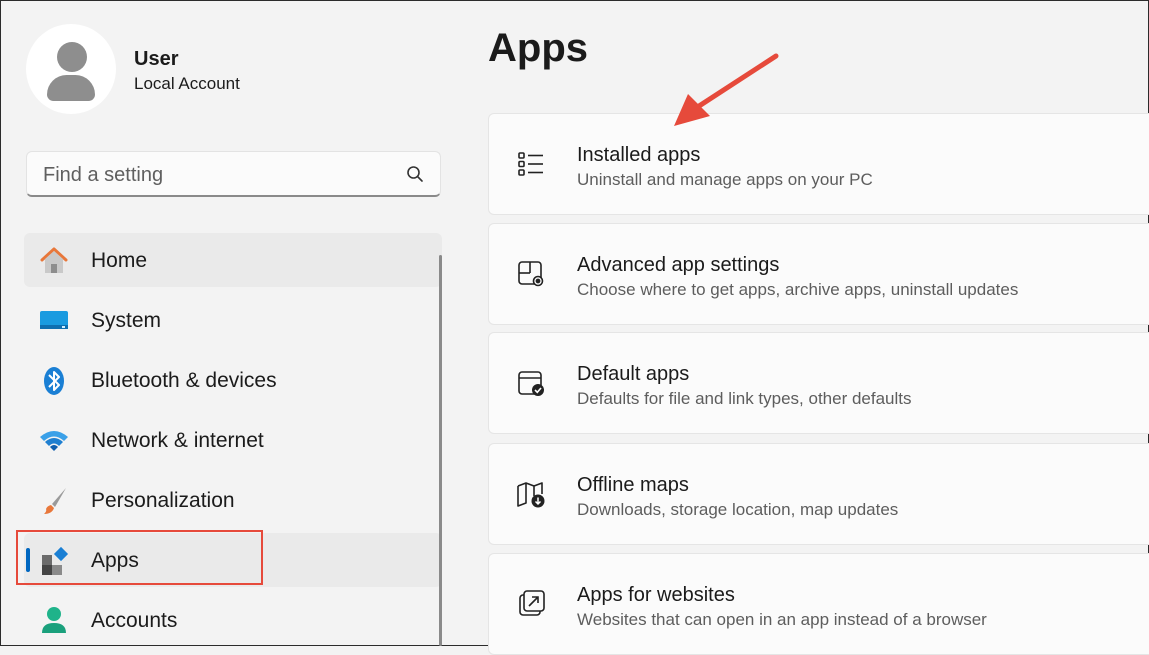  I want to click on sidebar-item-label: System, so click(126, 320).